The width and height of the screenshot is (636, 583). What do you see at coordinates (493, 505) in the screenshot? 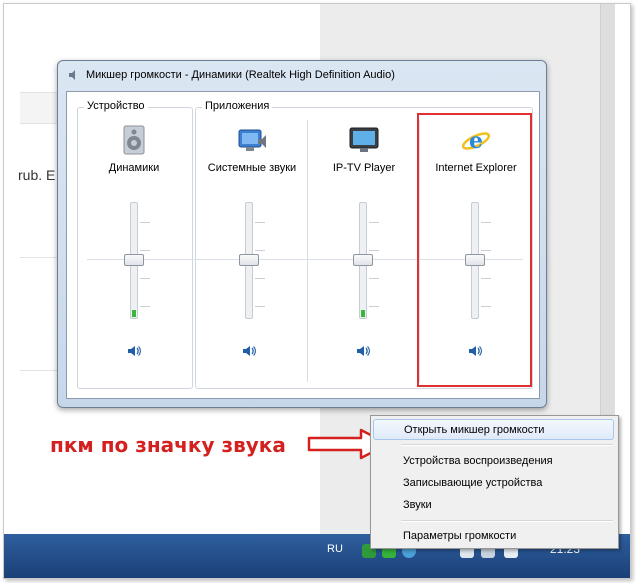
I see `menu-item-sounds: Звуки` at bounding box center [493, 505].